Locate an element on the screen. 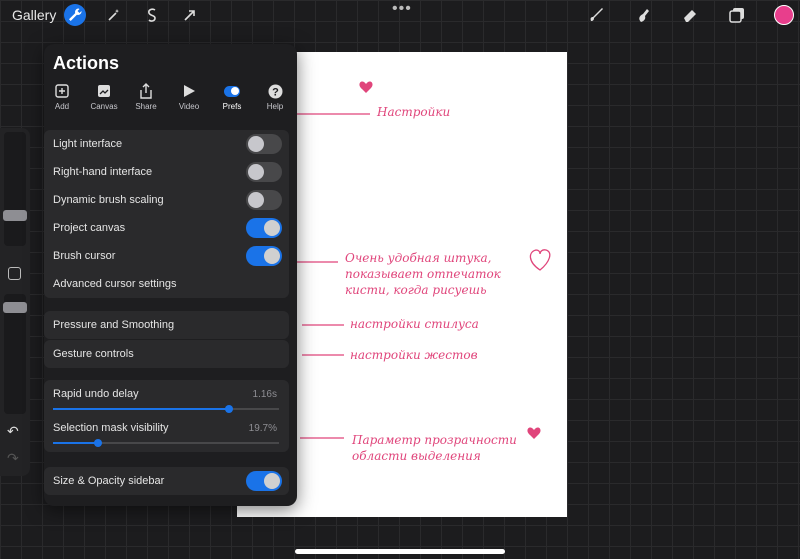 Image resolution: width=800 pixels, height=559 pixels. tab-prefs: Prefs is located at coordinates (232, 98).